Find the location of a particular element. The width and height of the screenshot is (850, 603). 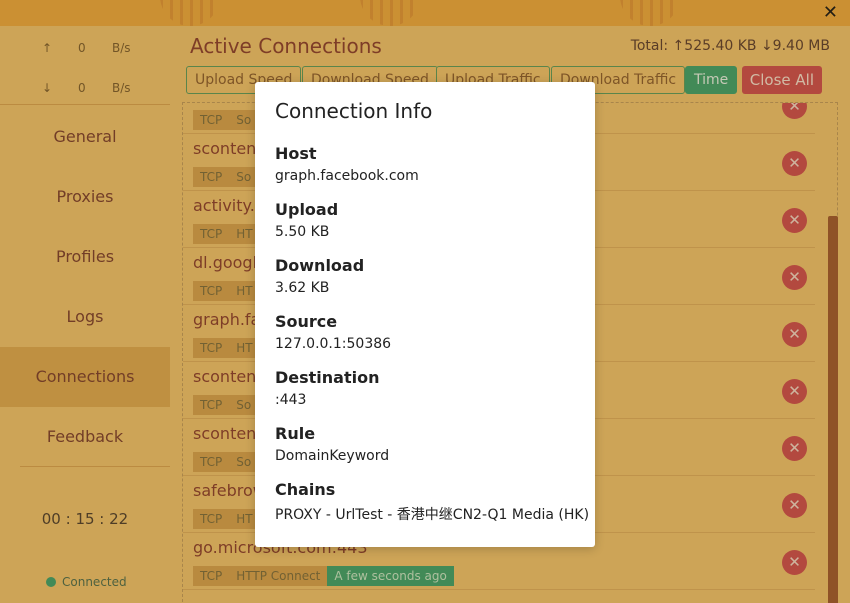

source-label: Source is located at coordinates (306, 321).